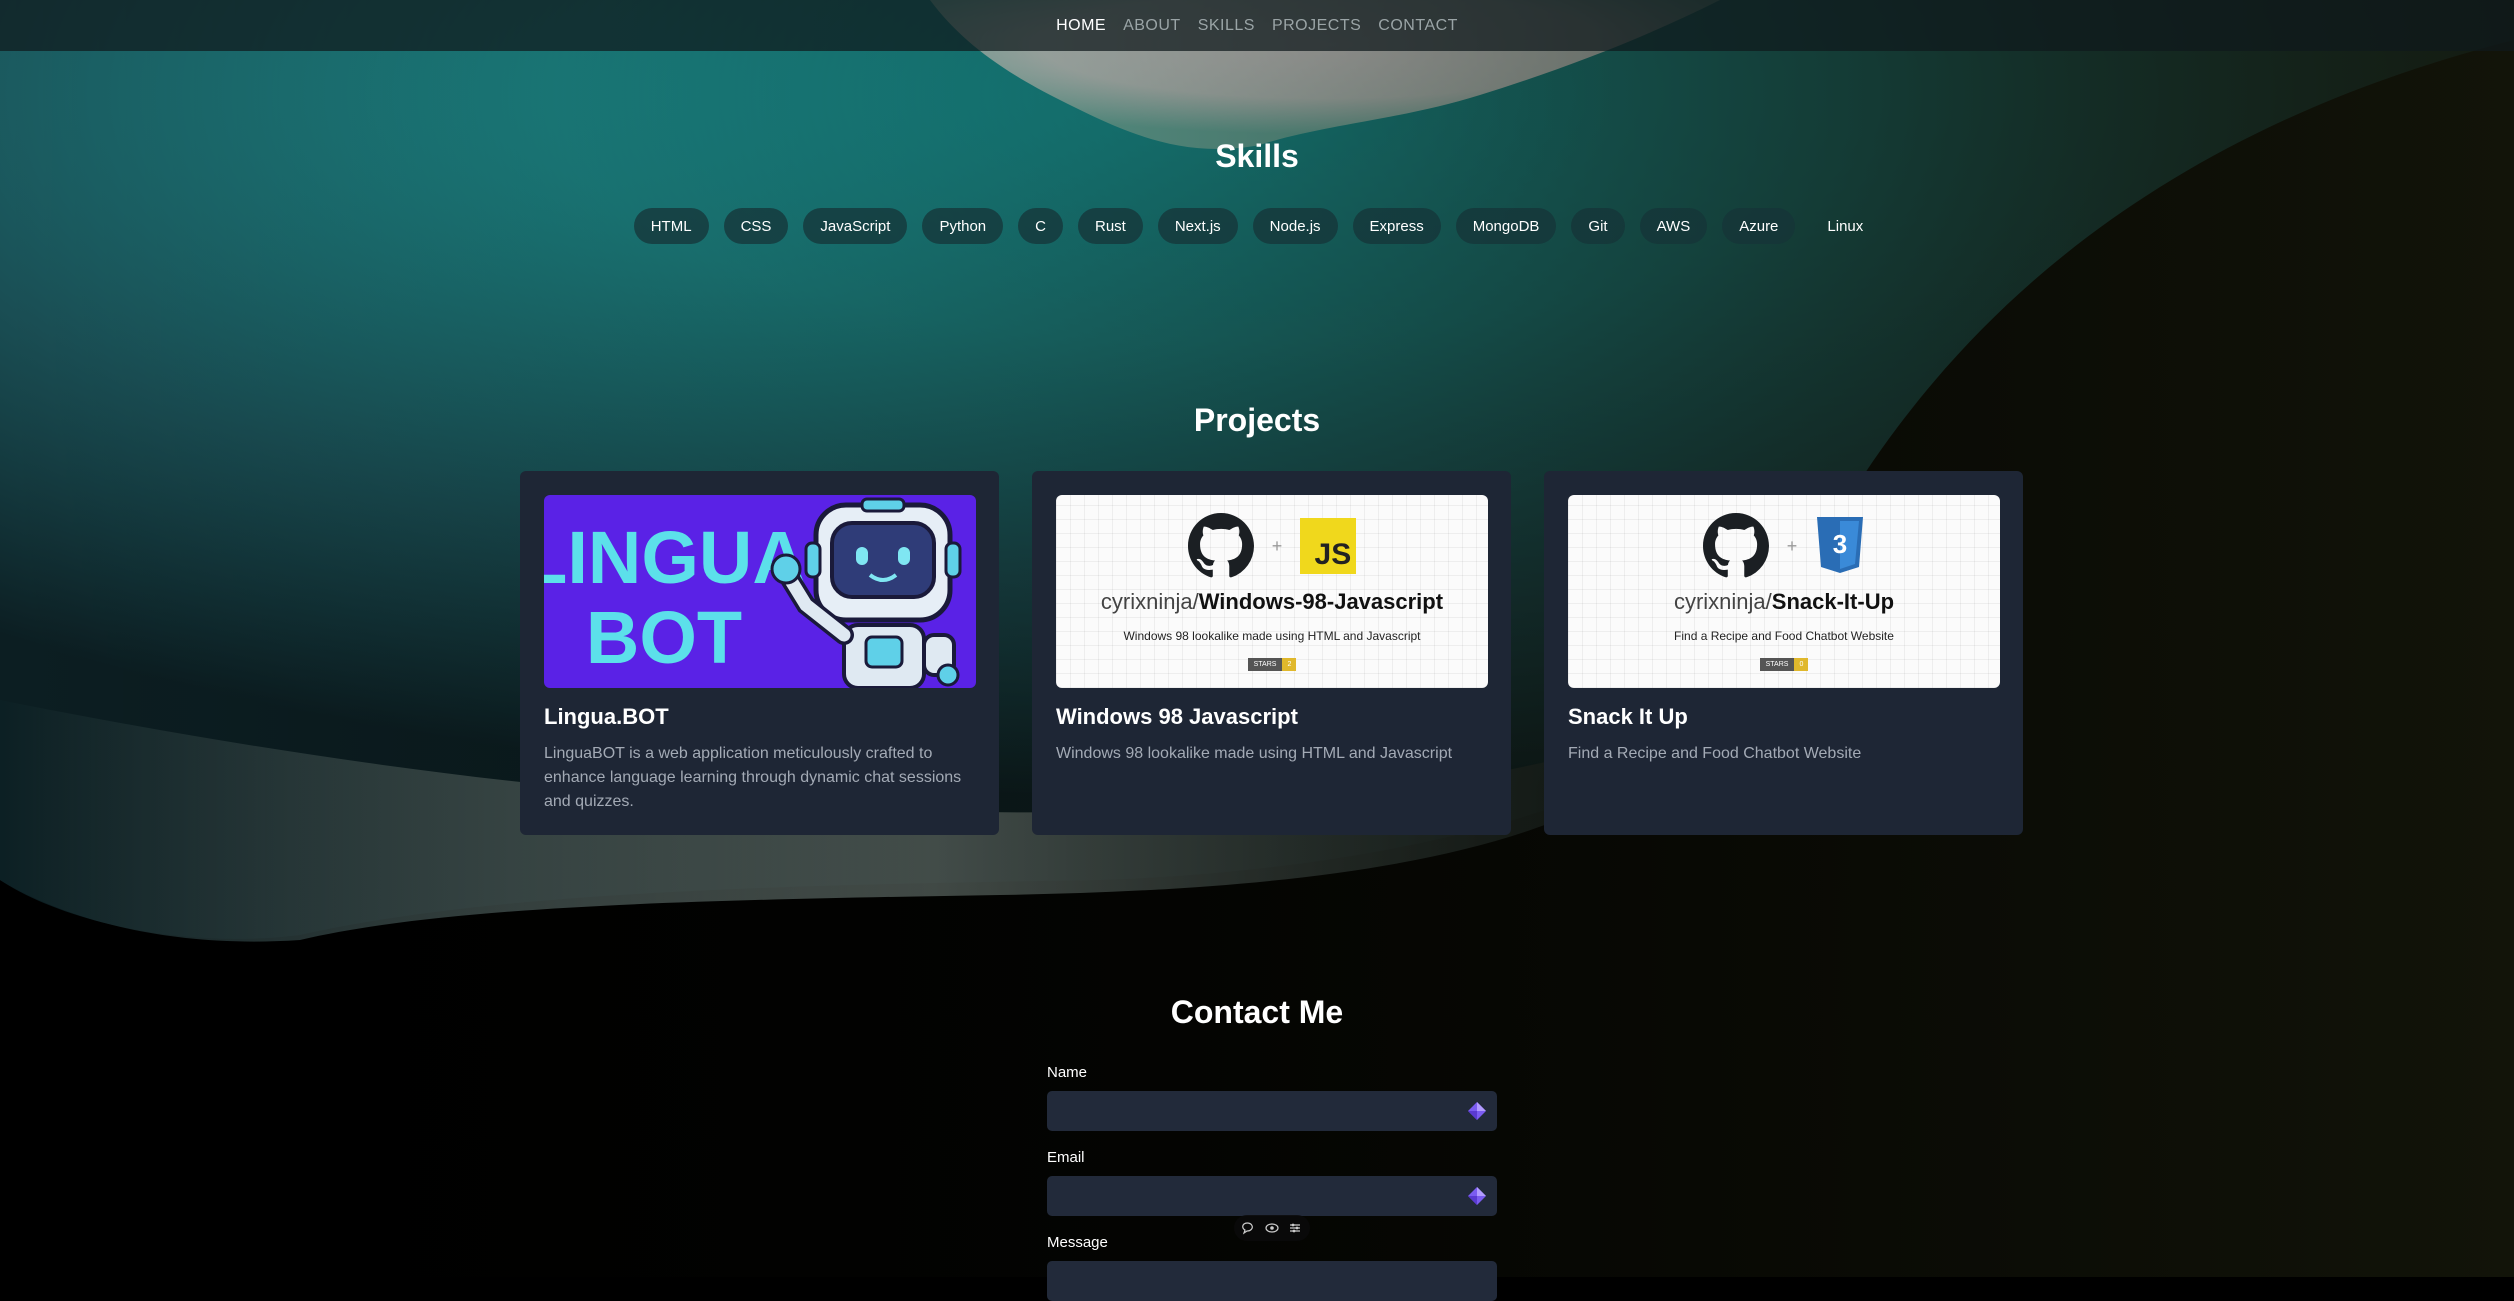  I want to click on stars-badge: STARS 2, so click(1272, 664).